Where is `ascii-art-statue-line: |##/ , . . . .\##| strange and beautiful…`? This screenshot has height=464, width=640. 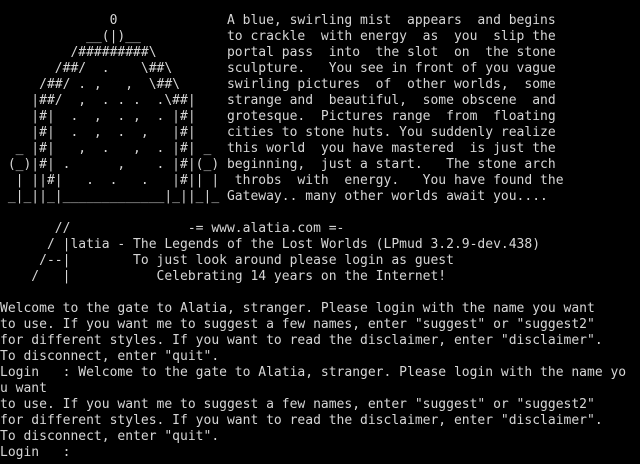
ascii-art-statue-line: |##/ , . . . .\##| strange and beautiful… is located at coordinates (278, 100).